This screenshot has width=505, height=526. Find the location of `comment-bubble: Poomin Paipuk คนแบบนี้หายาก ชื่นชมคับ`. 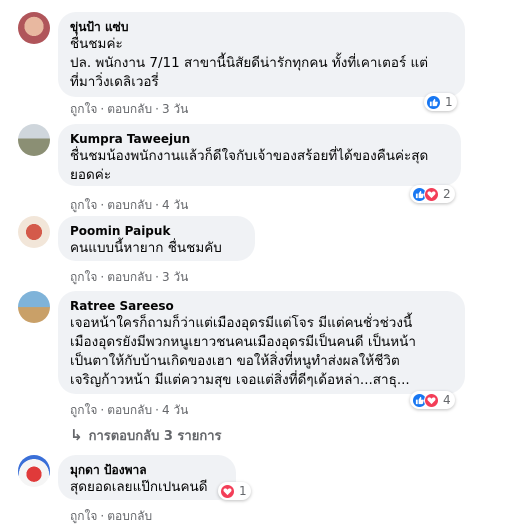

comment-bubble: Poomin Paipuk คนแบบนี้หายาก ชื่นชมคับ is located at coordinates (156, 238).